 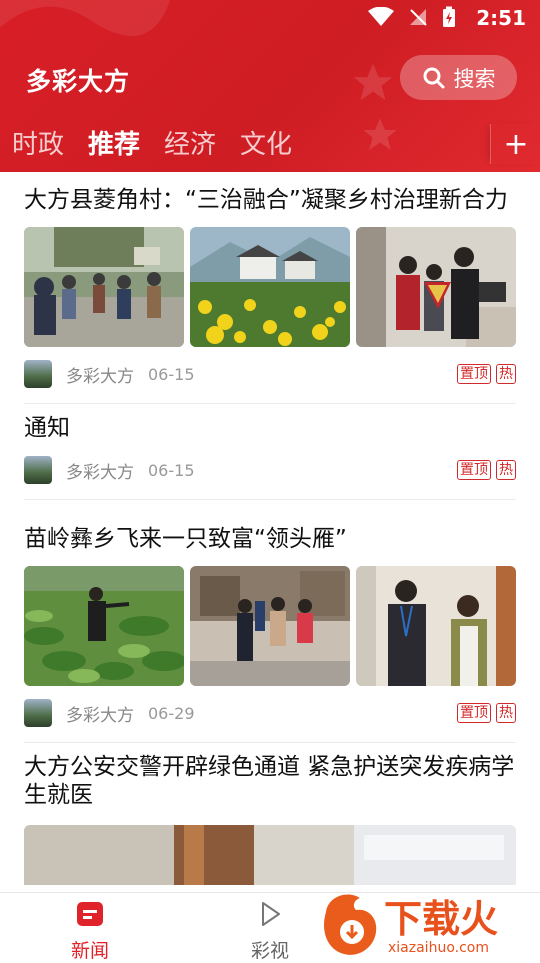 What do you see at coordinates (152, 142) in the screenshot?
I see `category-tabs: 时政 推荐 经济 文化` at bounding box center [152, 142].